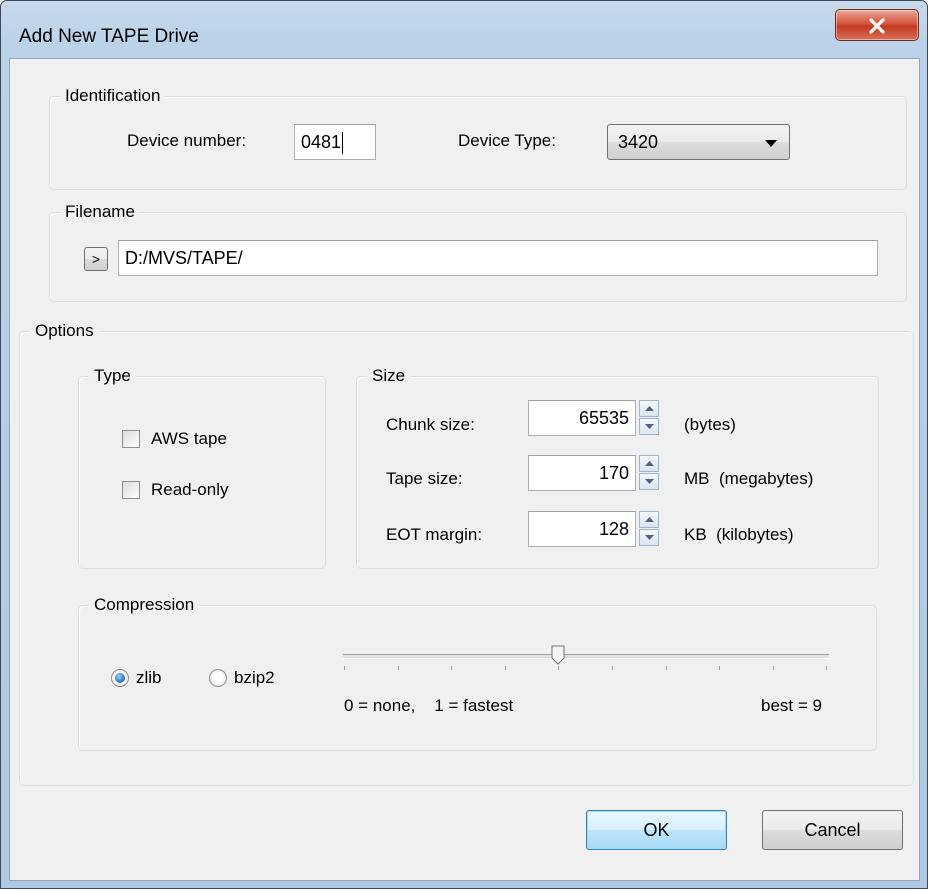  Describe the element at coordinates (558, 655) in the screenshot. I see `slider-thumb` at that location.